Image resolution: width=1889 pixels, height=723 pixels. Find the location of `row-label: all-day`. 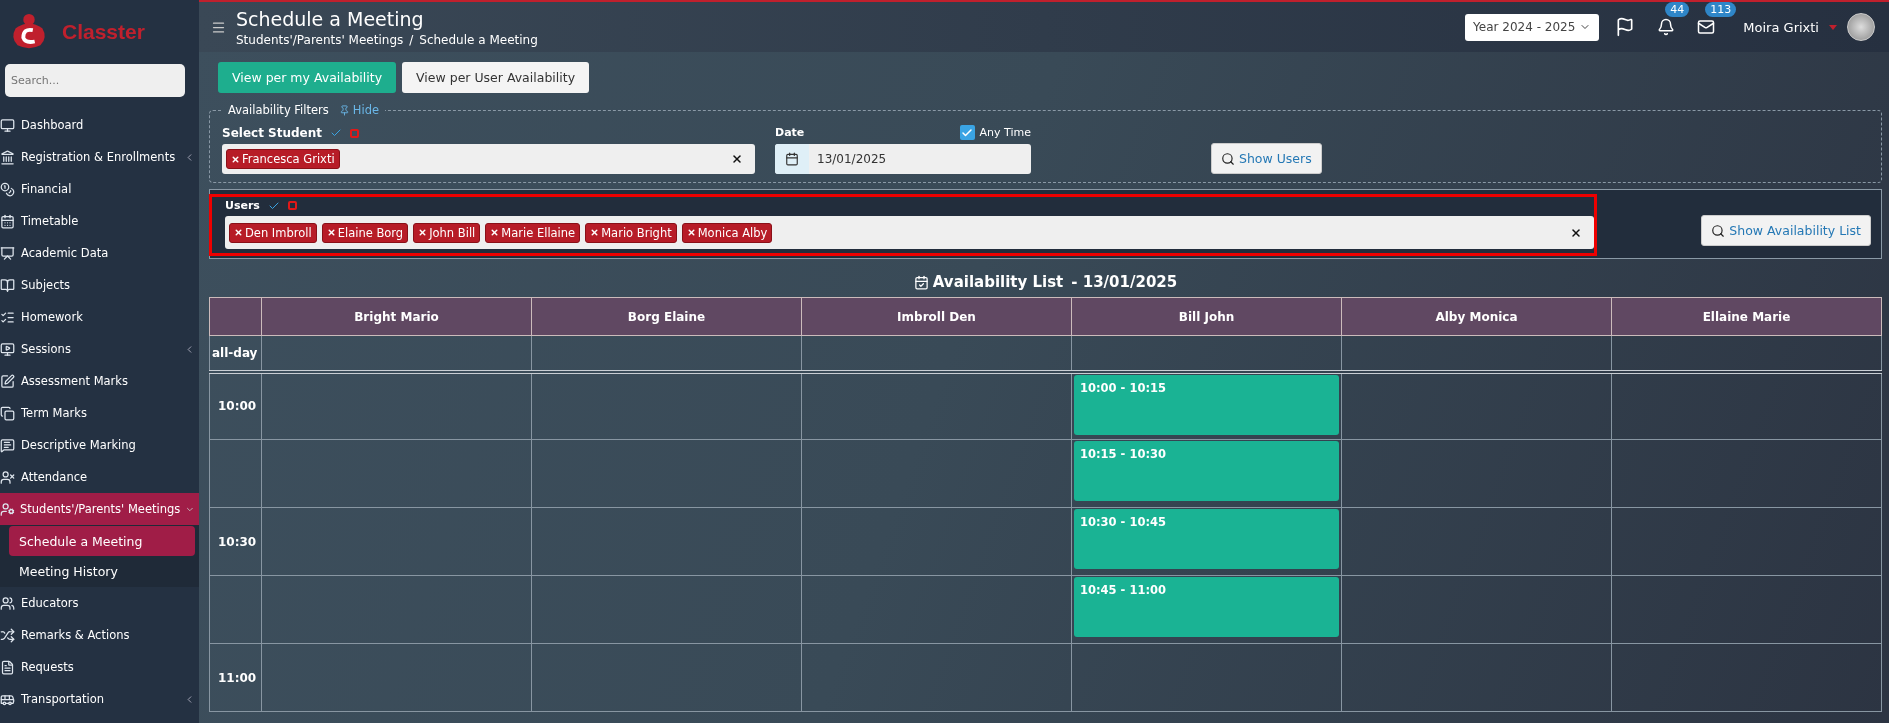

row-label: all-day is located at coordinates (235, 353).